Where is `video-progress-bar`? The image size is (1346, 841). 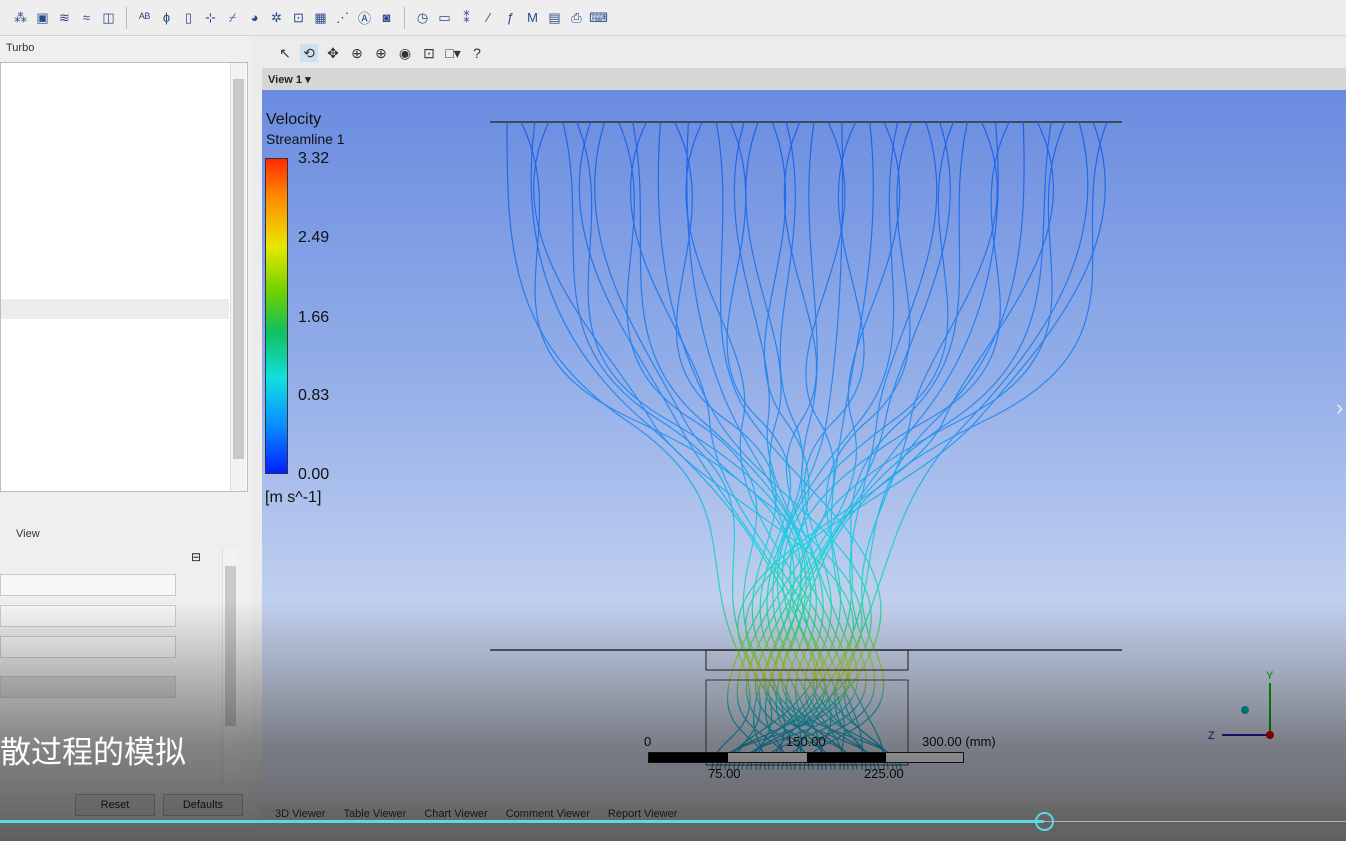 video-progress-bar is located at coordinates (522, 821).